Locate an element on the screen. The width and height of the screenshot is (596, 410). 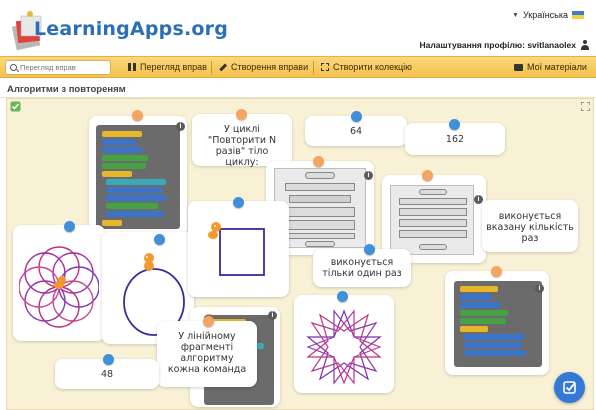
card-executes-once: виконується тільки один раз is located at coordinates (362, 265).